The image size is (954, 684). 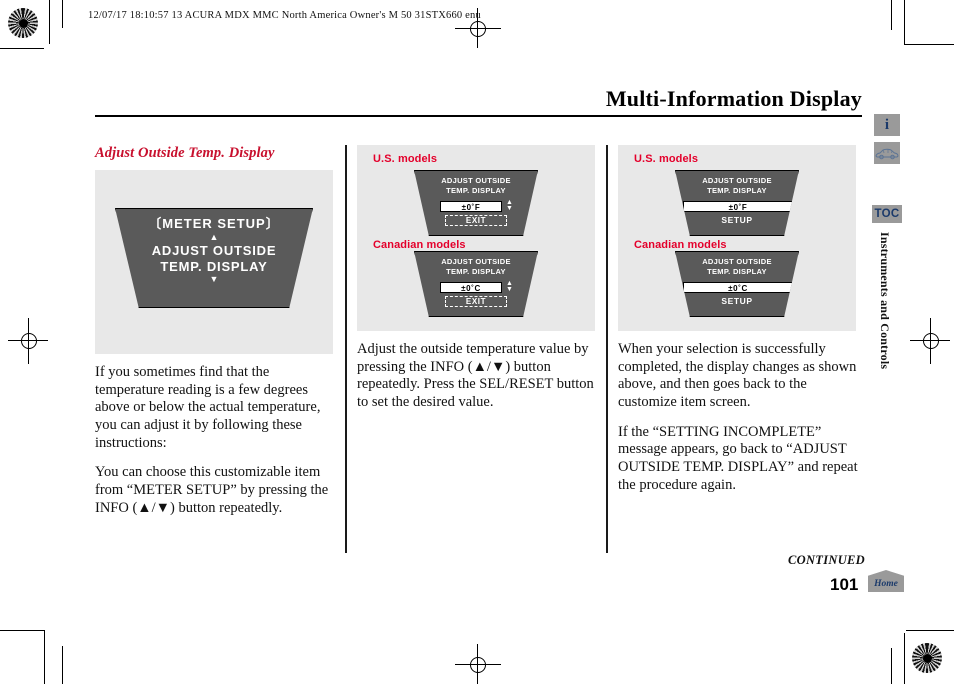 I want to click on toc-badge: TOC, so click(x=887, y=214).